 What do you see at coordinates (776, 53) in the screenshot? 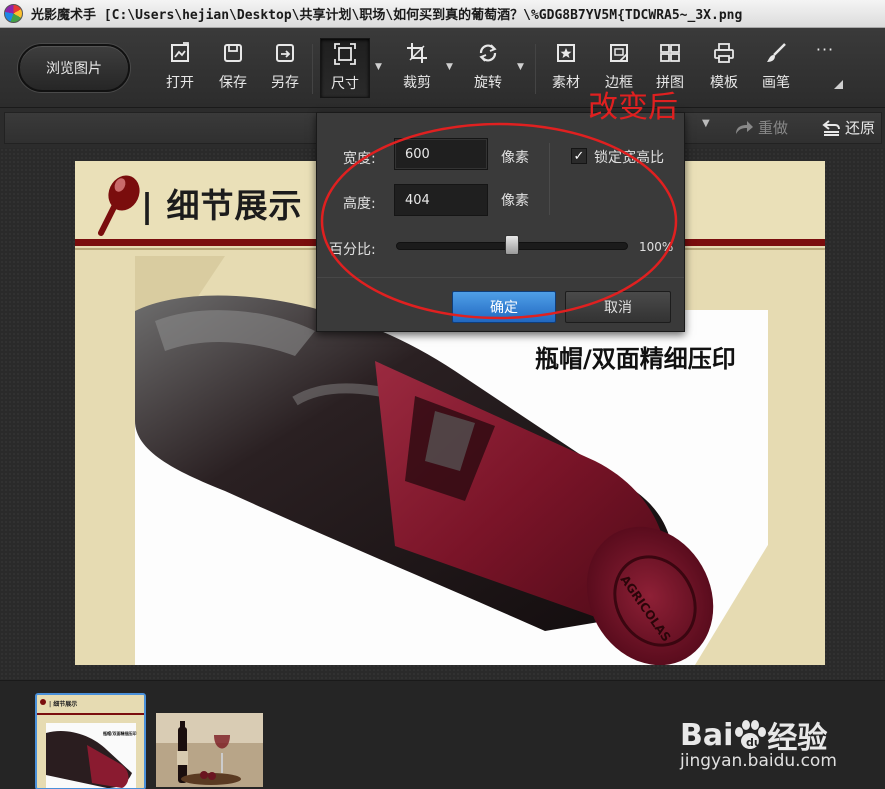
I see `brush-icon` at bounding box center [776, 53].